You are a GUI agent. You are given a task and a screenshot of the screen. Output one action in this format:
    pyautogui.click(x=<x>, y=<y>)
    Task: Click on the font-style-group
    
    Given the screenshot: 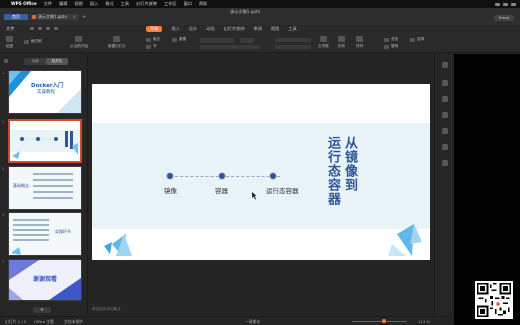 What is the action you would take?
    pyautogui.click(x=231, y=47)
    